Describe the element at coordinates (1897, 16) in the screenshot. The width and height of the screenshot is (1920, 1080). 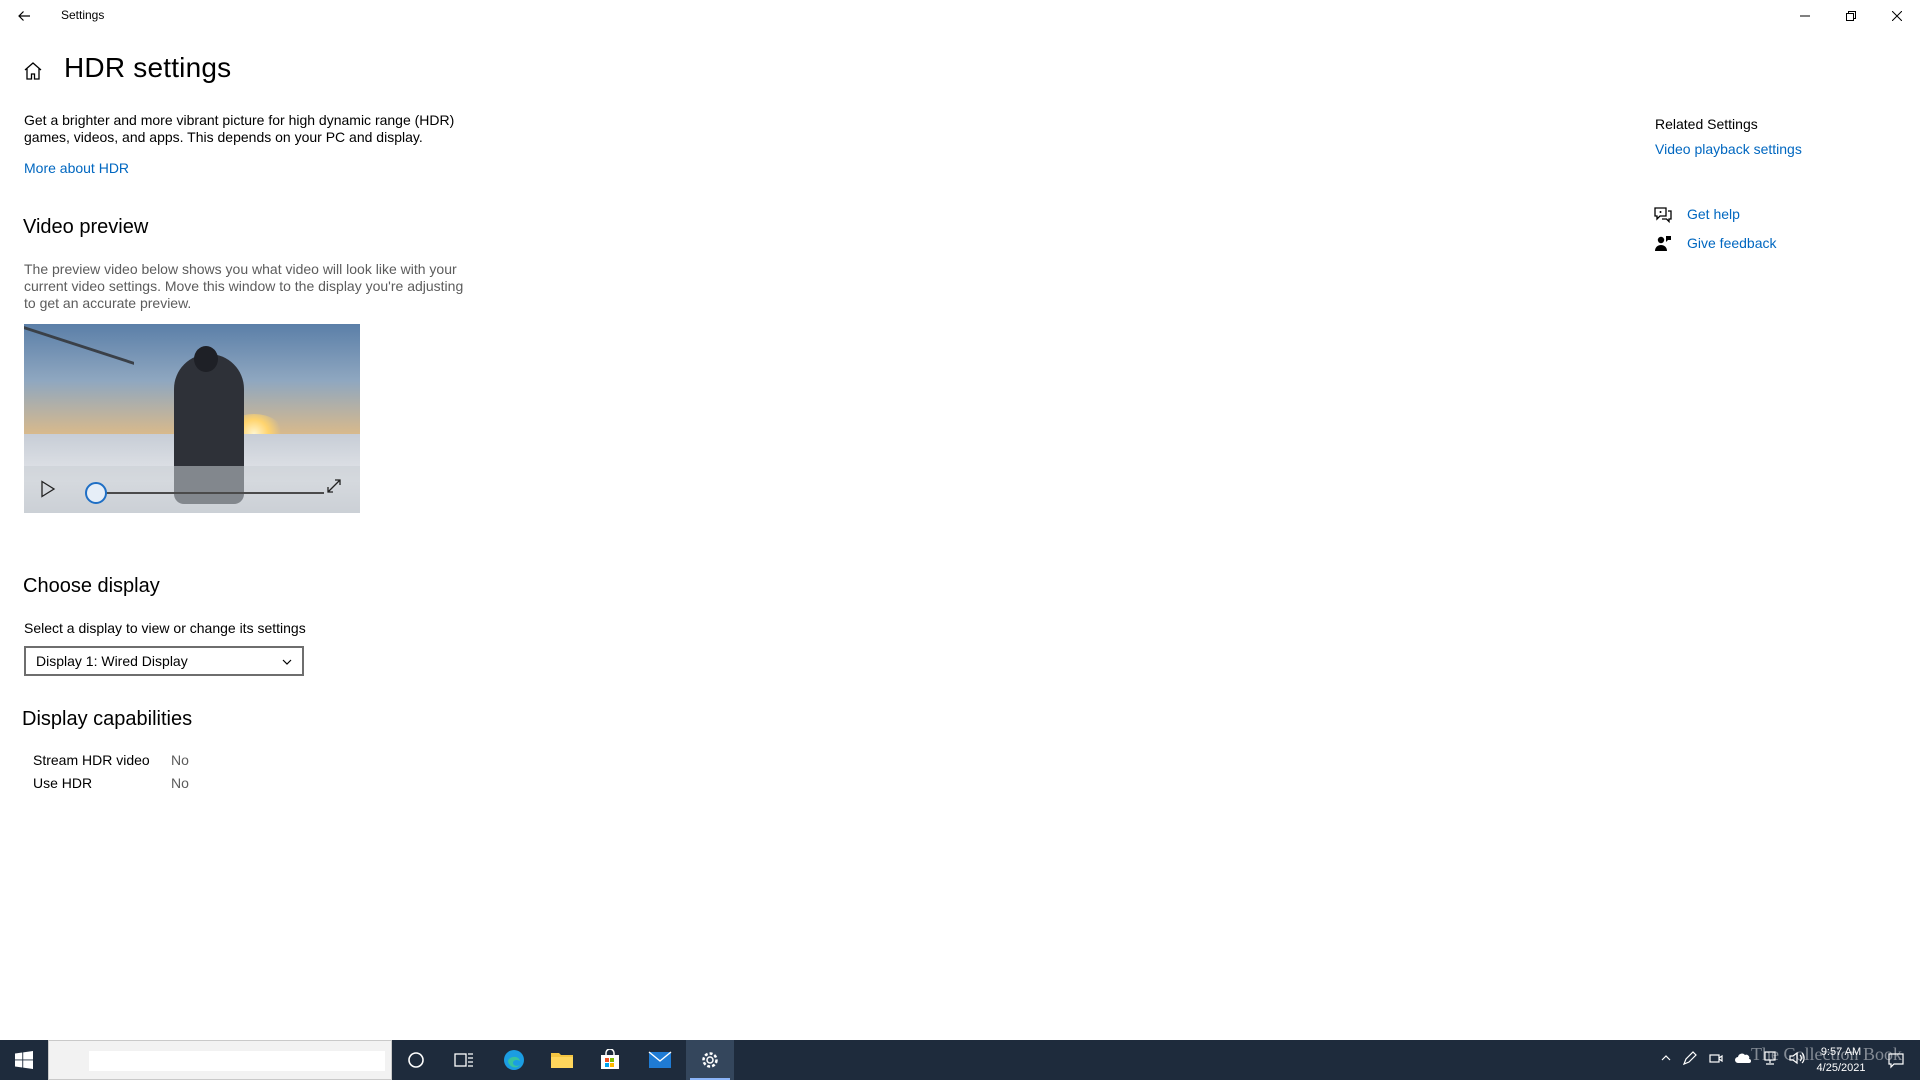
I see `close-button` at that location.